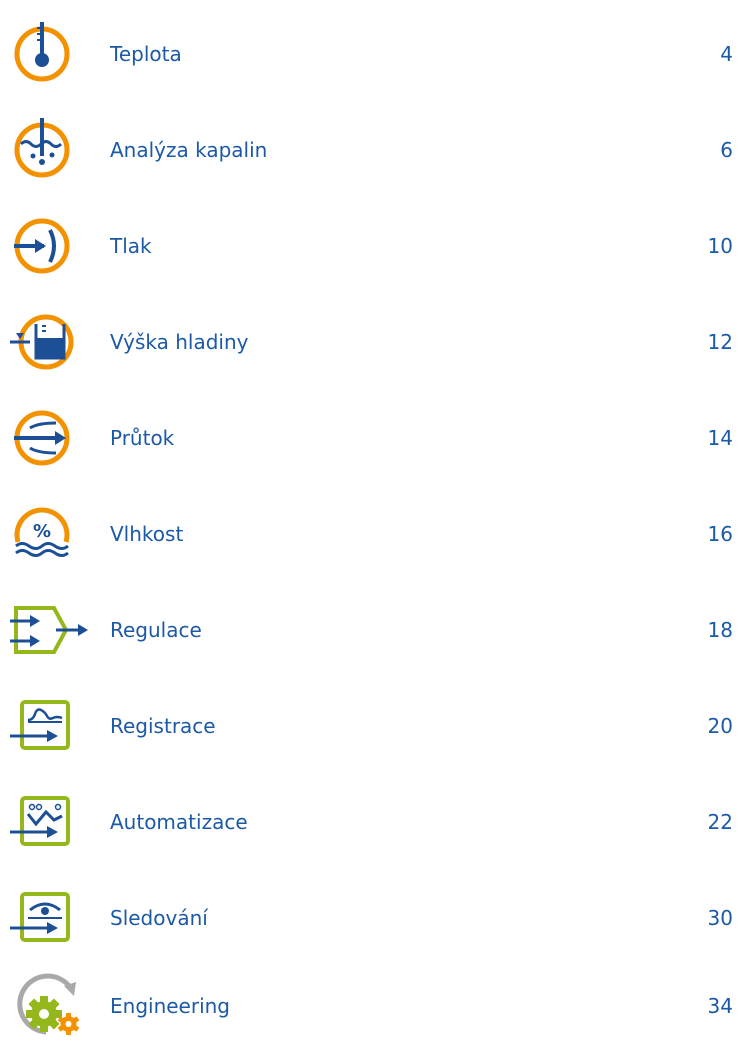 The image size is (741, 1046). Describe the element at coordinates (48, 630) in the screenshot. I see `control-icon` at that location.